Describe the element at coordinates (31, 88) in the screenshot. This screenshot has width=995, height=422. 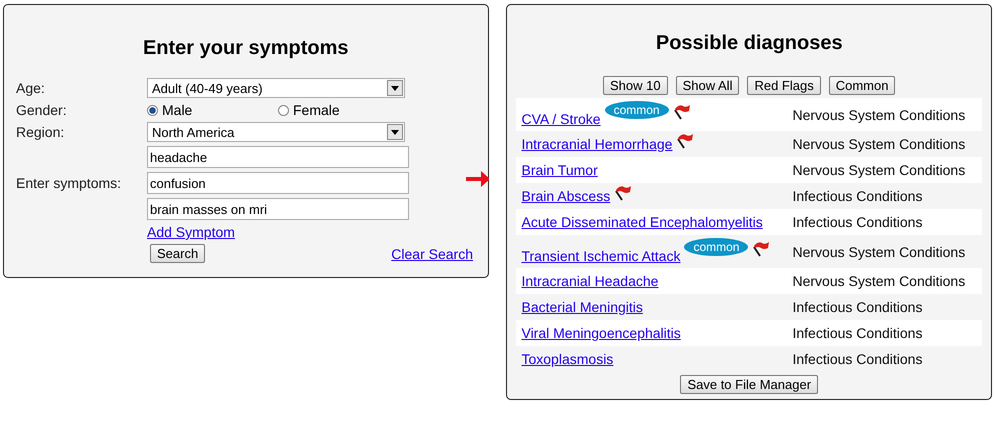
I see `field-label: Age:` at that location.